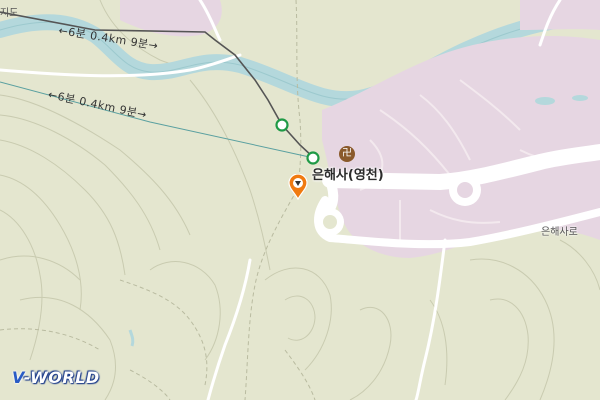  Describe the element at coordinates (18, 377) in the screenshot. I see `logo-v: V` at that location.